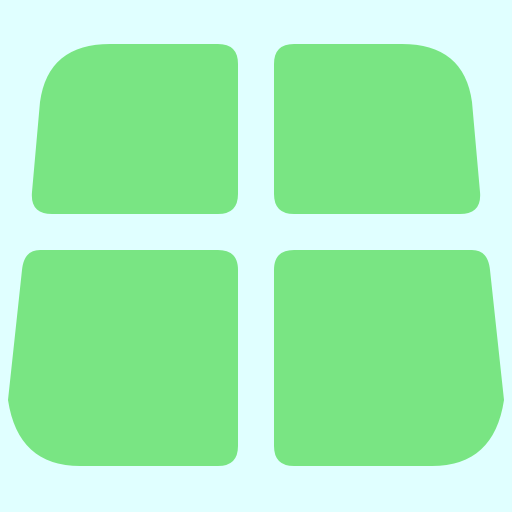 This screenshot has height=512, width=512. Describe the element at coordinates (135, 129) in the screenshot. I see `top-left-pane` at that location.